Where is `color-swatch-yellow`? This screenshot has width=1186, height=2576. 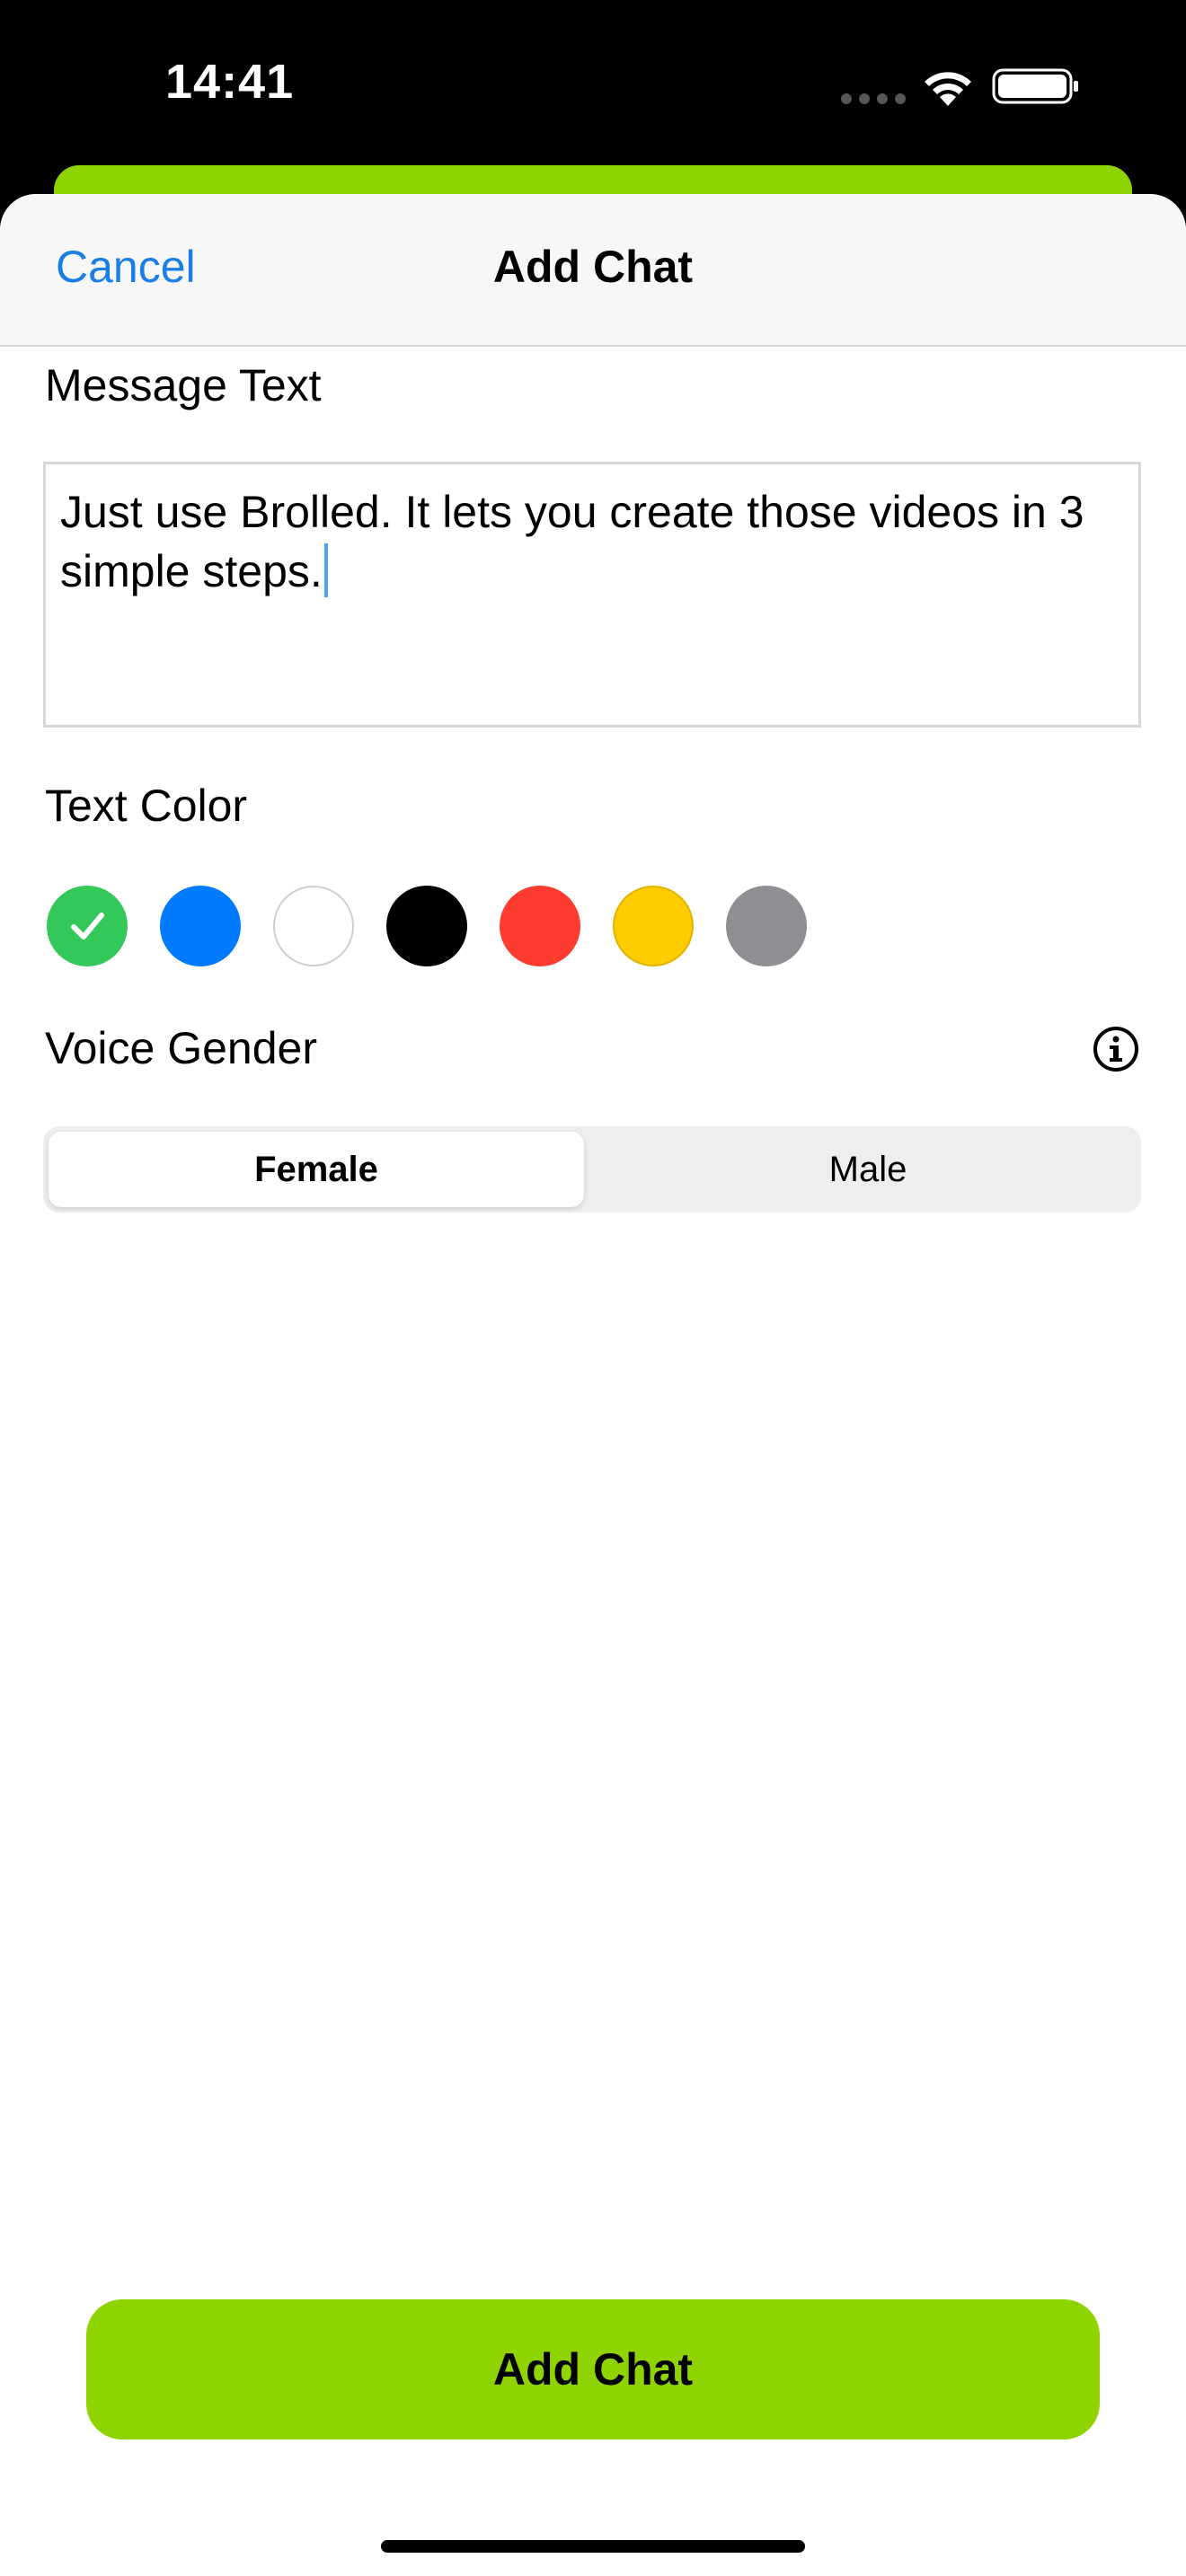
color-swatch-yellow is located at coordinates (653, 926).